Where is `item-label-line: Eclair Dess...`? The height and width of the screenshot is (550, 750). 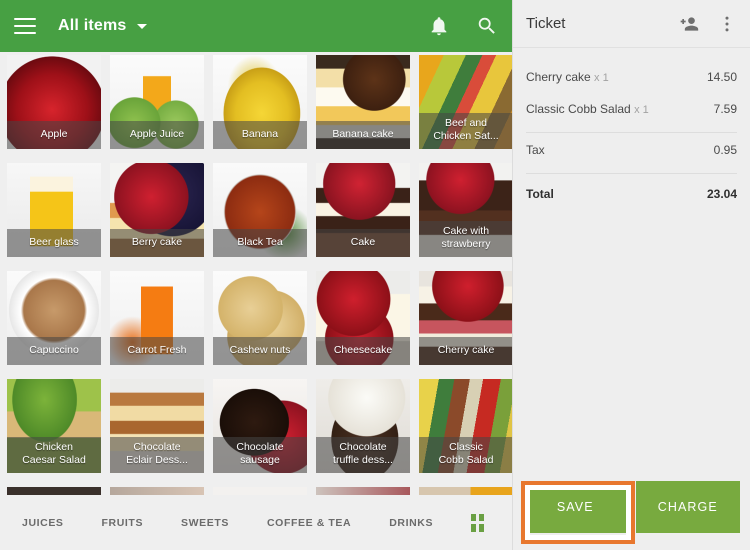
item-label-line: Eclair Dess... is located at coordinates (157, 460).